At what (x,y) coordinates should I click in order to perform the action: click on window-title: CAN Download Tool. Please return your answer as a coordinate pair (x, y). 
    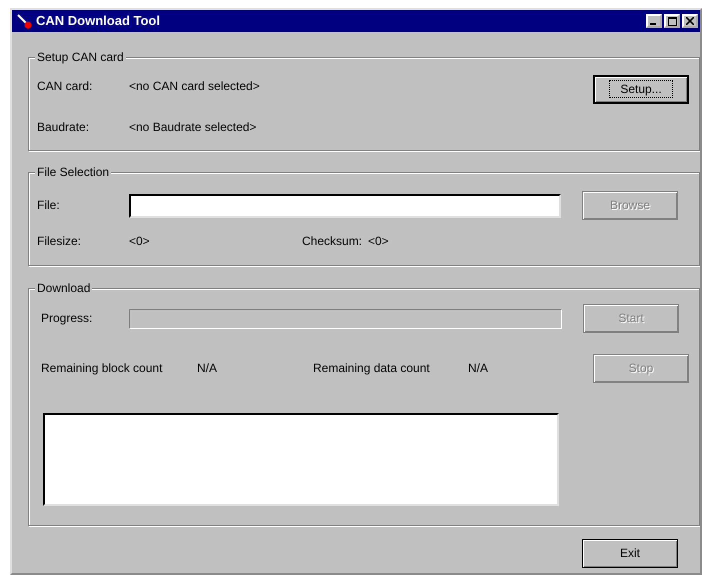
    Looking at the image, I should click on (98, 21).